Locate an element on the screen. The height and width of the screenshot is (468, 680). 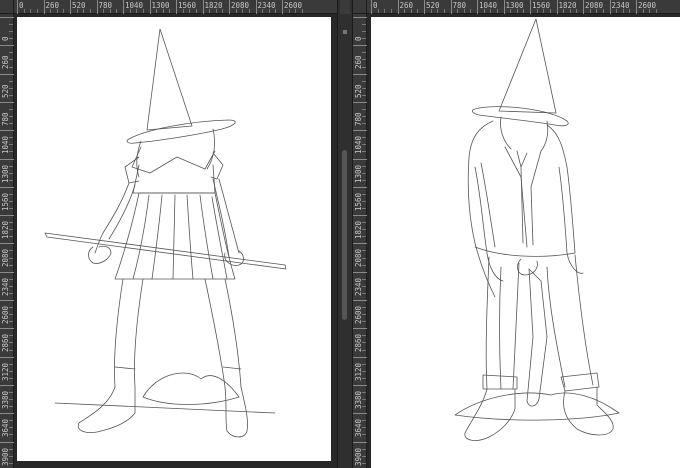
ruler-origin-right is located at coordinates (360, 7).